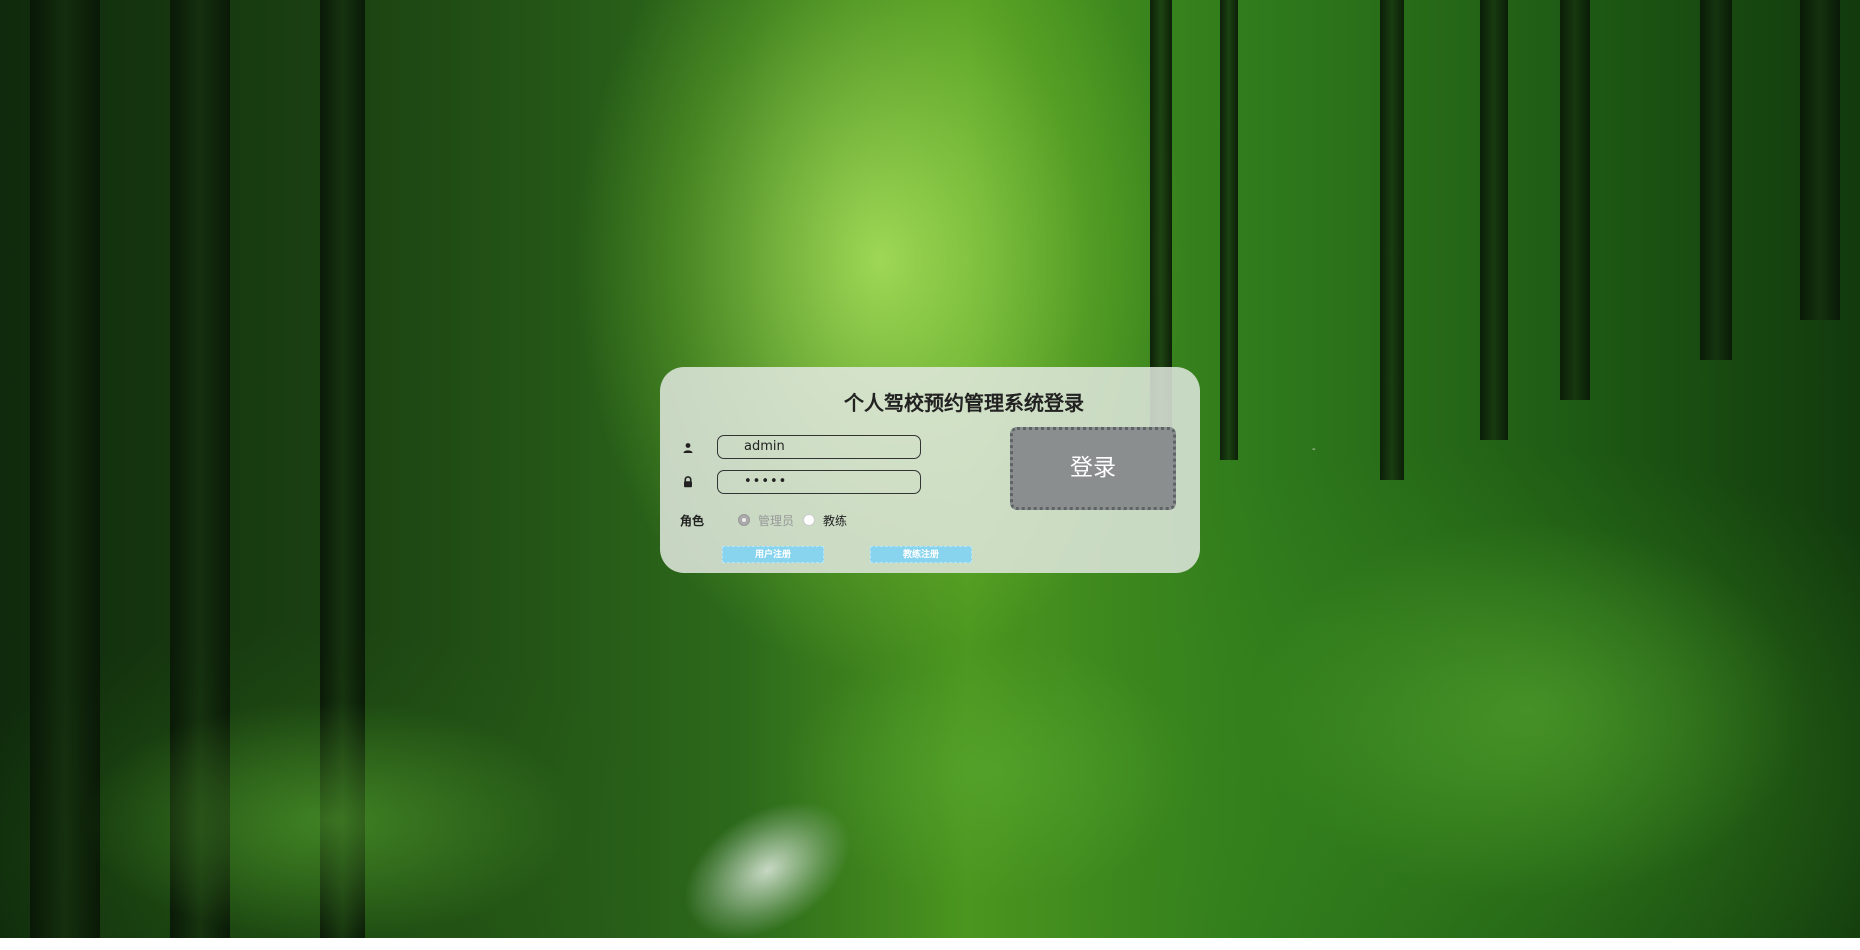  Describe the element at coordinates (1093, 468) in the screenshot. I see `login-button: 登录` at that location.